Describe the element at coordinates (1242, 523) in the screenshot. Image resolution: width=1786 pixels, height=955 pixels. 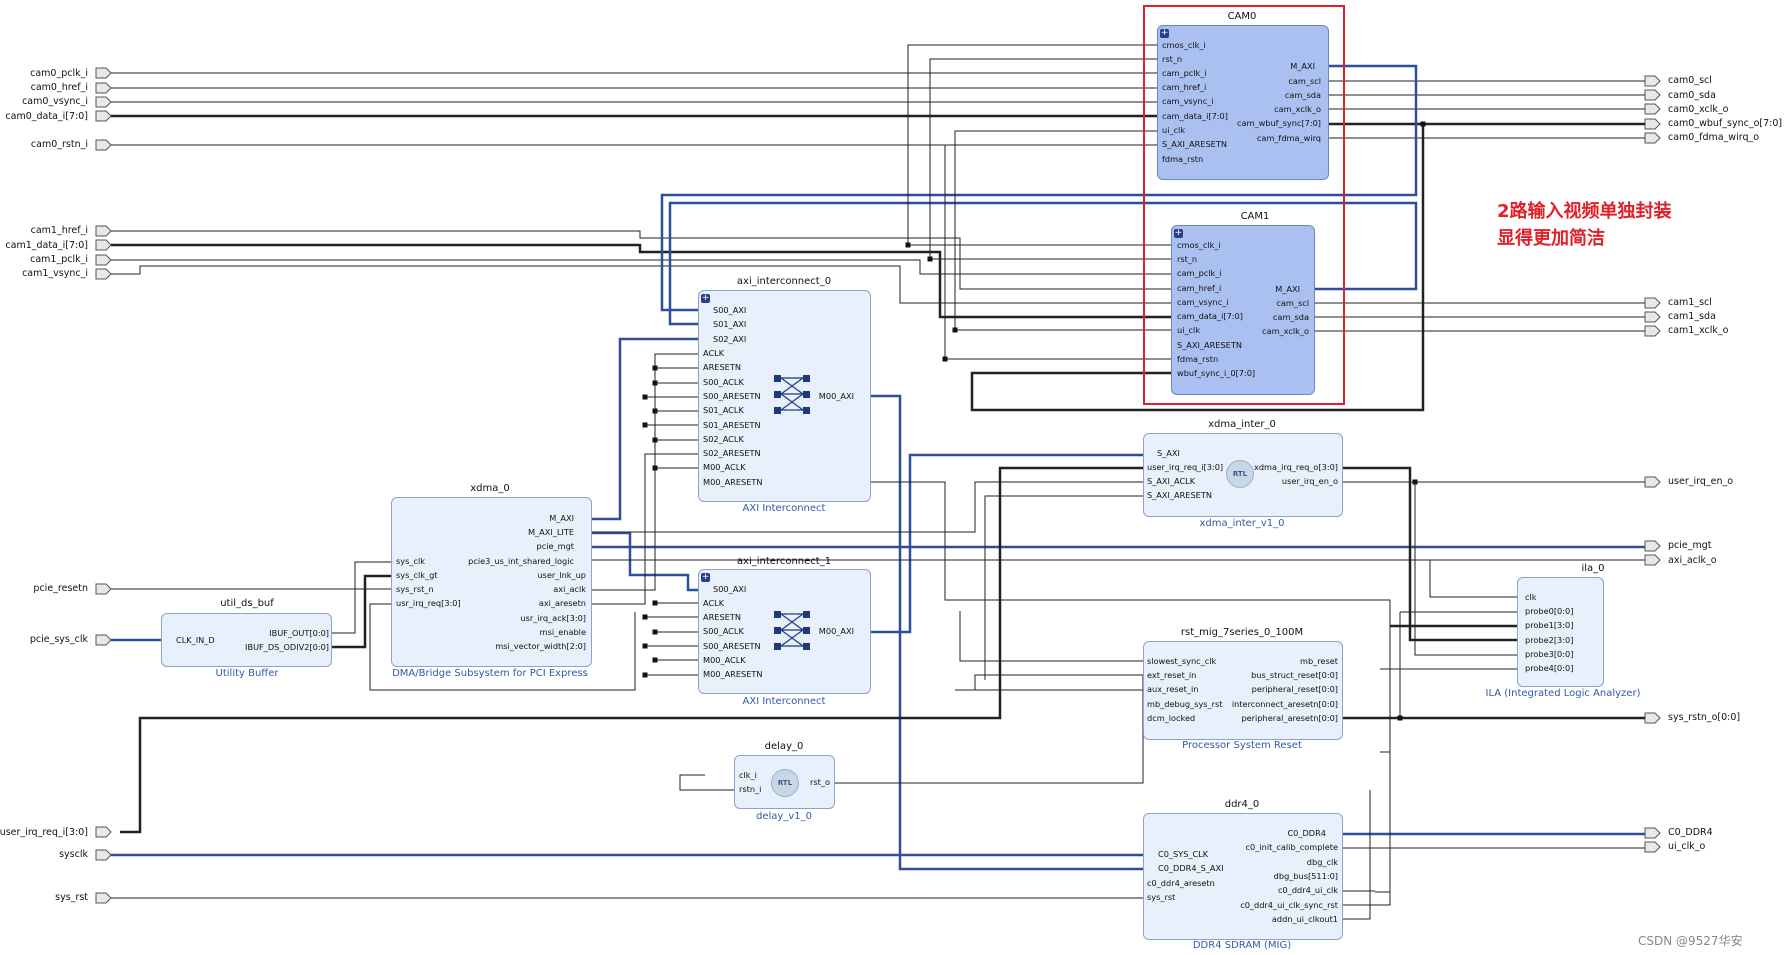
I see `xdma-inter-subtitle: xdma_inter_v1_0` at that location.